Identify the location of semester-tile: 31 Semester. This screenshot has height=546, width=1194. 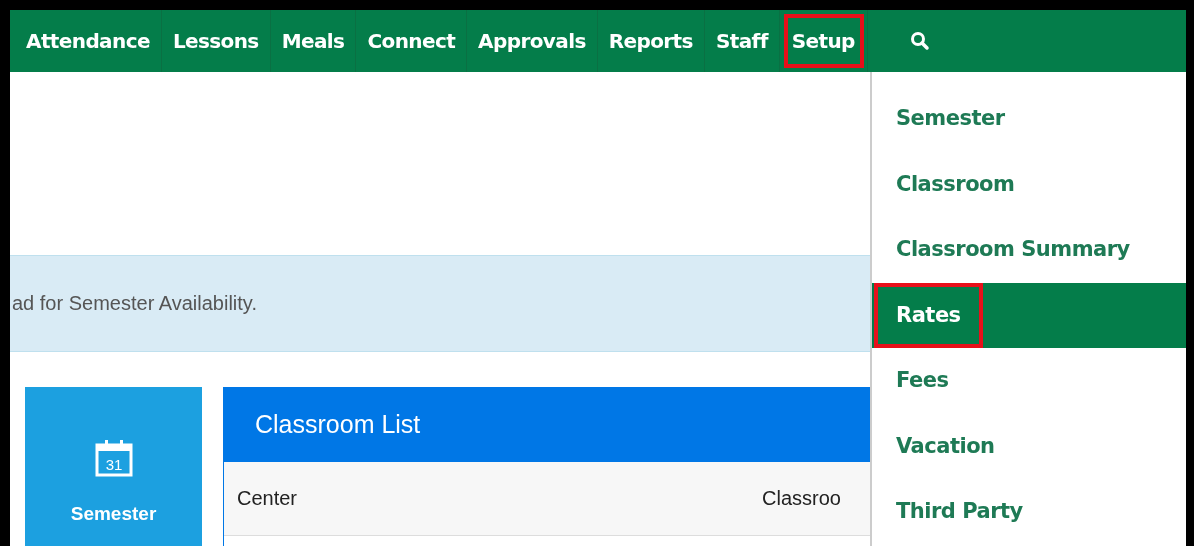
(113, 466).